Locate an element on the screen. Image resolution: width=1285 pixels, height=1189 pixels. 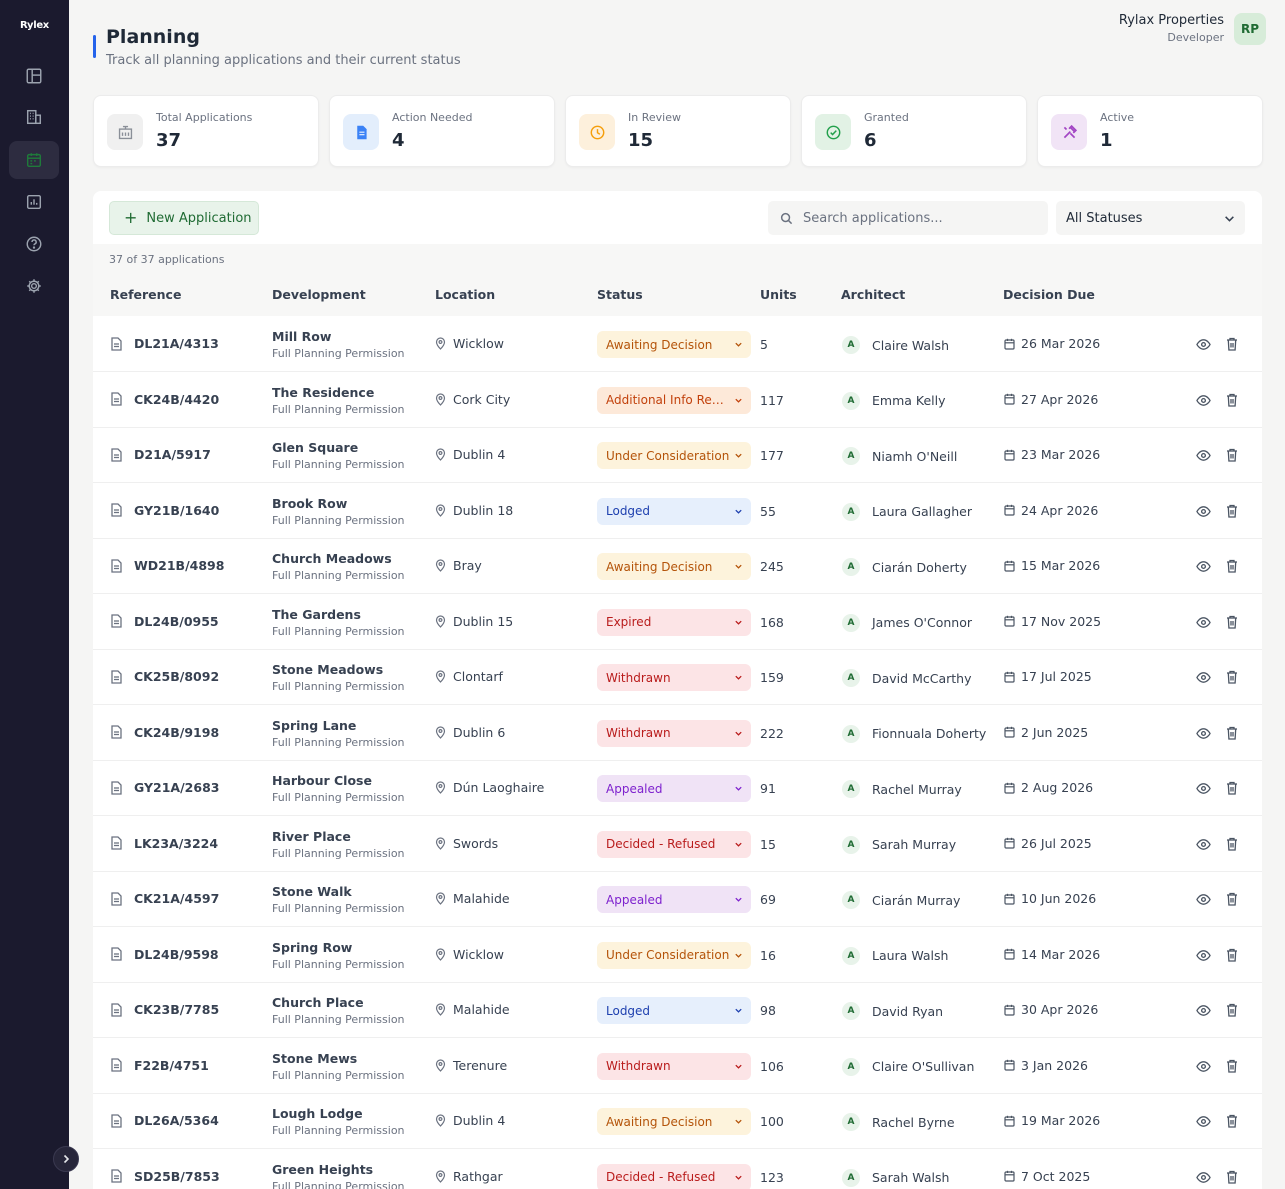
nav-help is located at coordinates (34, 244).